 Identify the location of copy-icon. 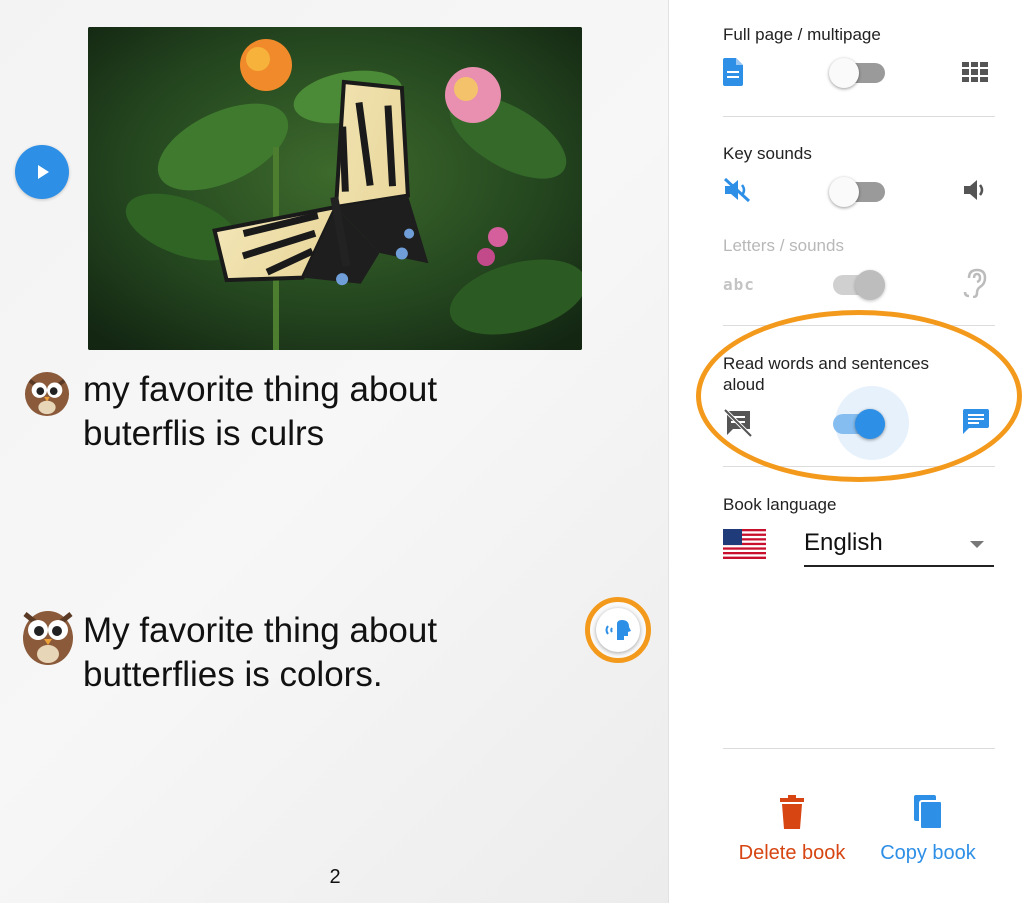
(928, 812).